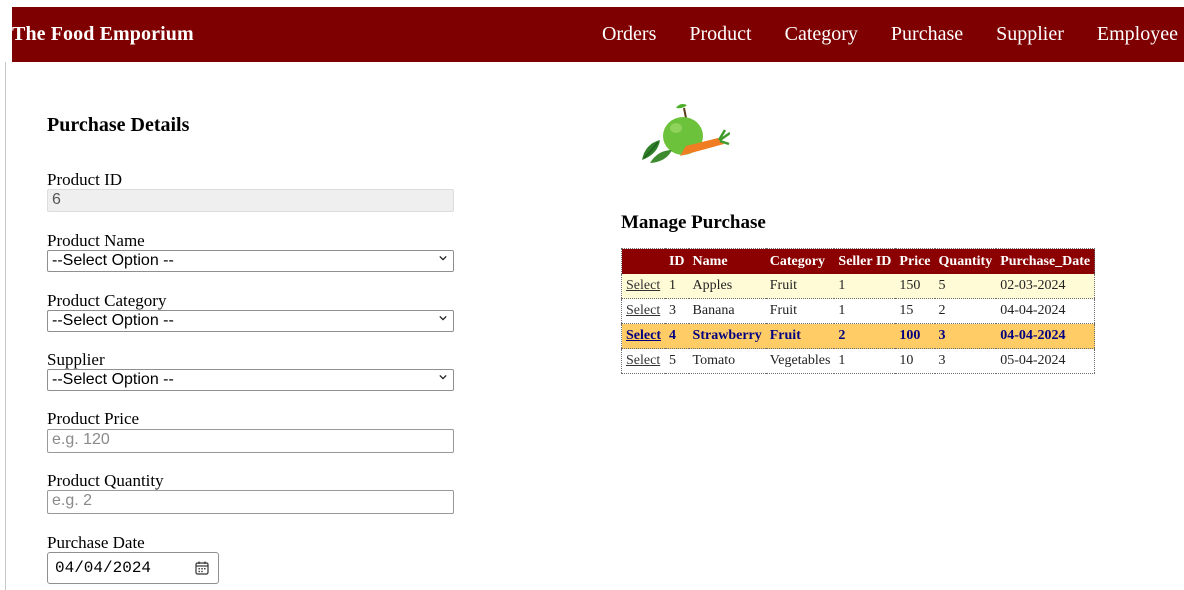 The image size is (1184, 590). Describe the element at coordinates (250, 321) in the screenshot. I see `product-category-select: --Select Option --` at that location.